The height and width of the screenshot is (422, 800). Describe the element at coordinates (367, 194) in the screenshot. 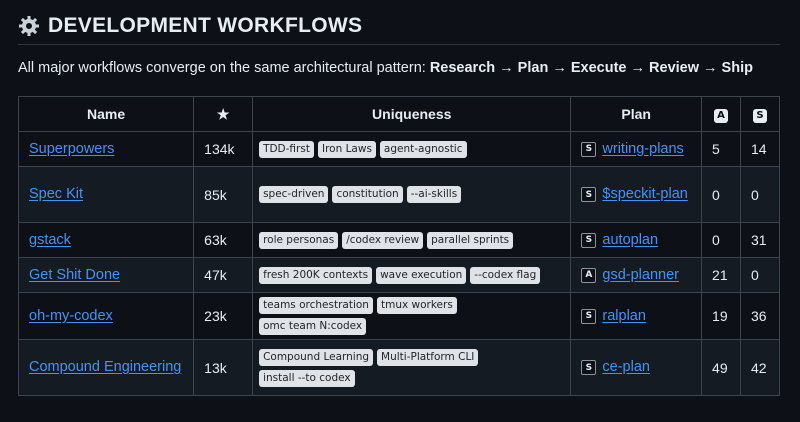

I see `uniqueness-tag: constitution` at that location.